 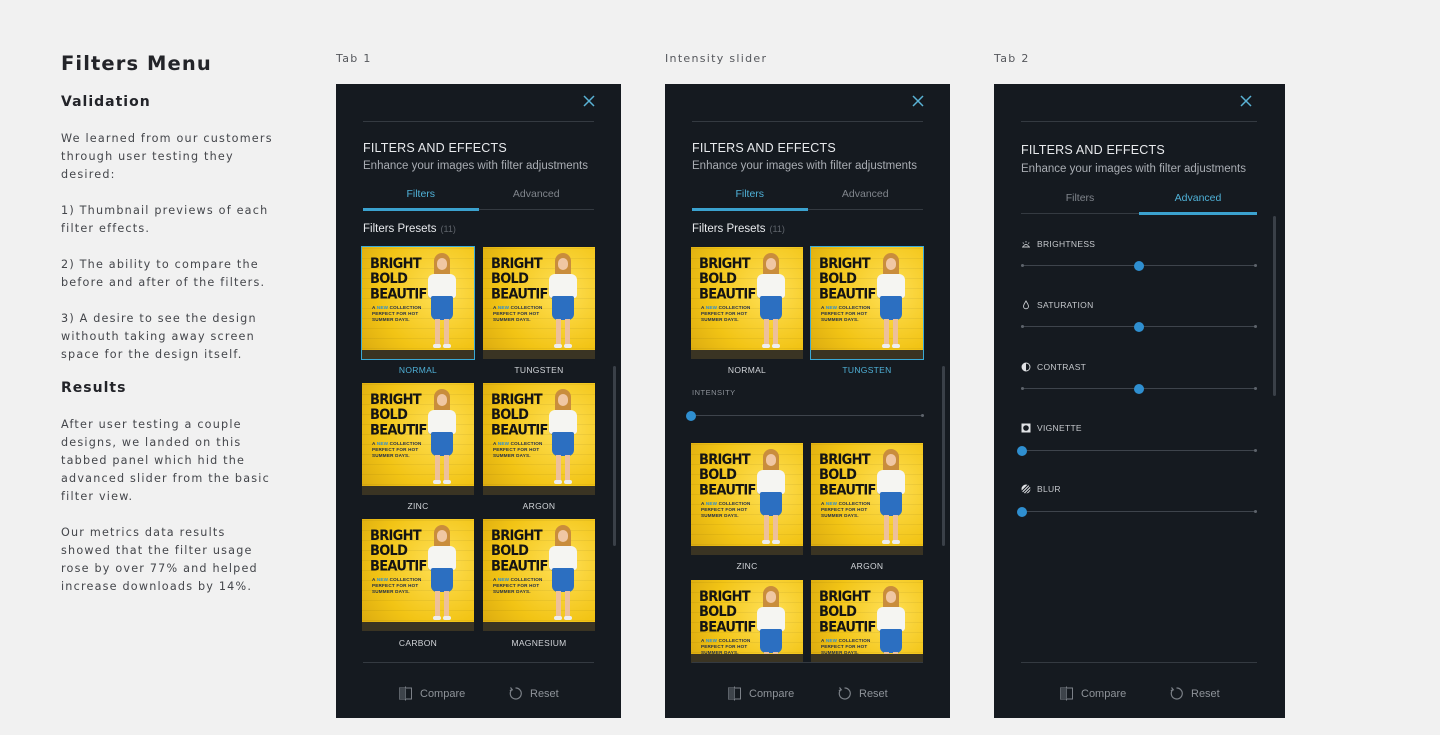 I want to click on panel-footer: Compare Reset, so click(x=807, y=695).